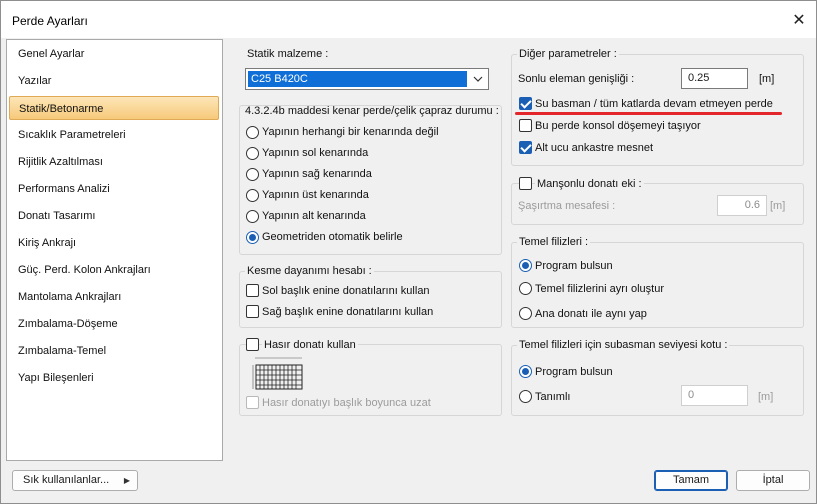 This screenshot has height=504, width=817. Describe the element at coordinates (594, 148) in the screenshot. I see `alt-ucu-label: Alt ucu ankastre mesnet` at that location.